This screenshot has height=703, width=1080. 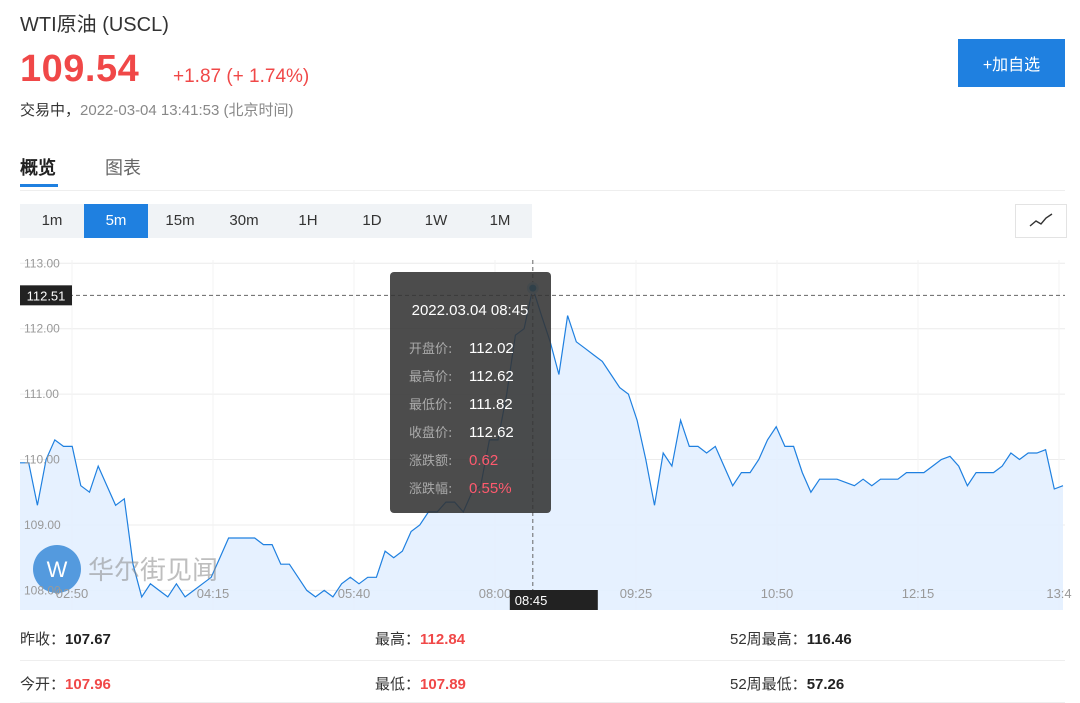 I want to click on tooltip-value: 0.62, so click(x=483, y=460).